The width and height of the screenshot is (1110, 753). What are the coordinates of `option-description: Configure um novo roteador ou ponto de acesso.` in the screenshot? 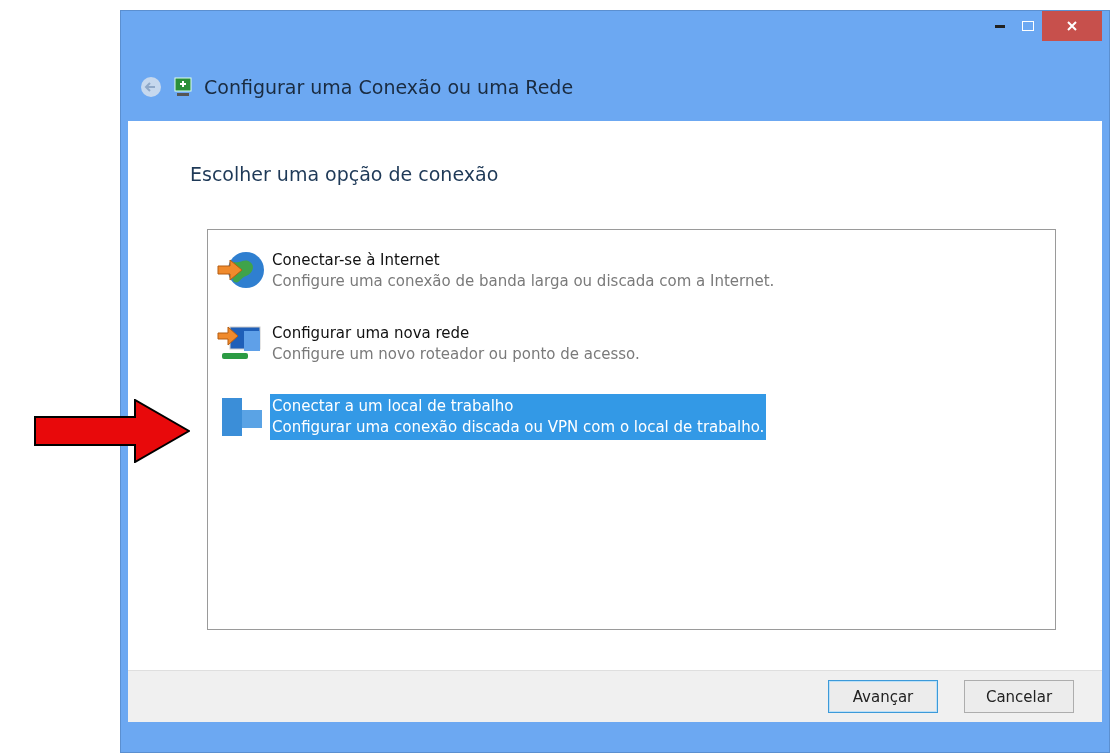 It's located at (456, 355).